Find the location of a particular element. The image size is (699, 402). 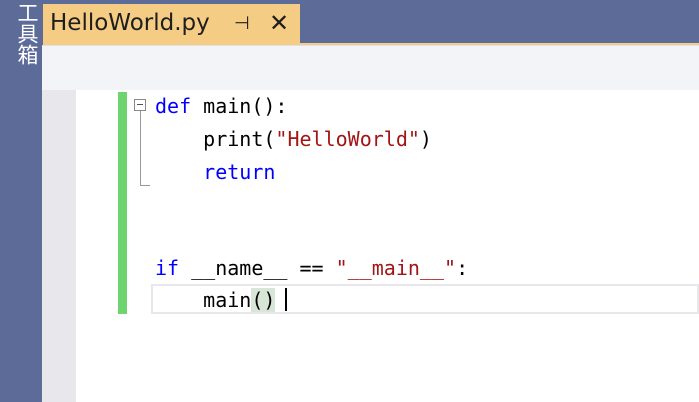

code-line-6: if __name__ == "__main__": is located at coordinates (311, 268).